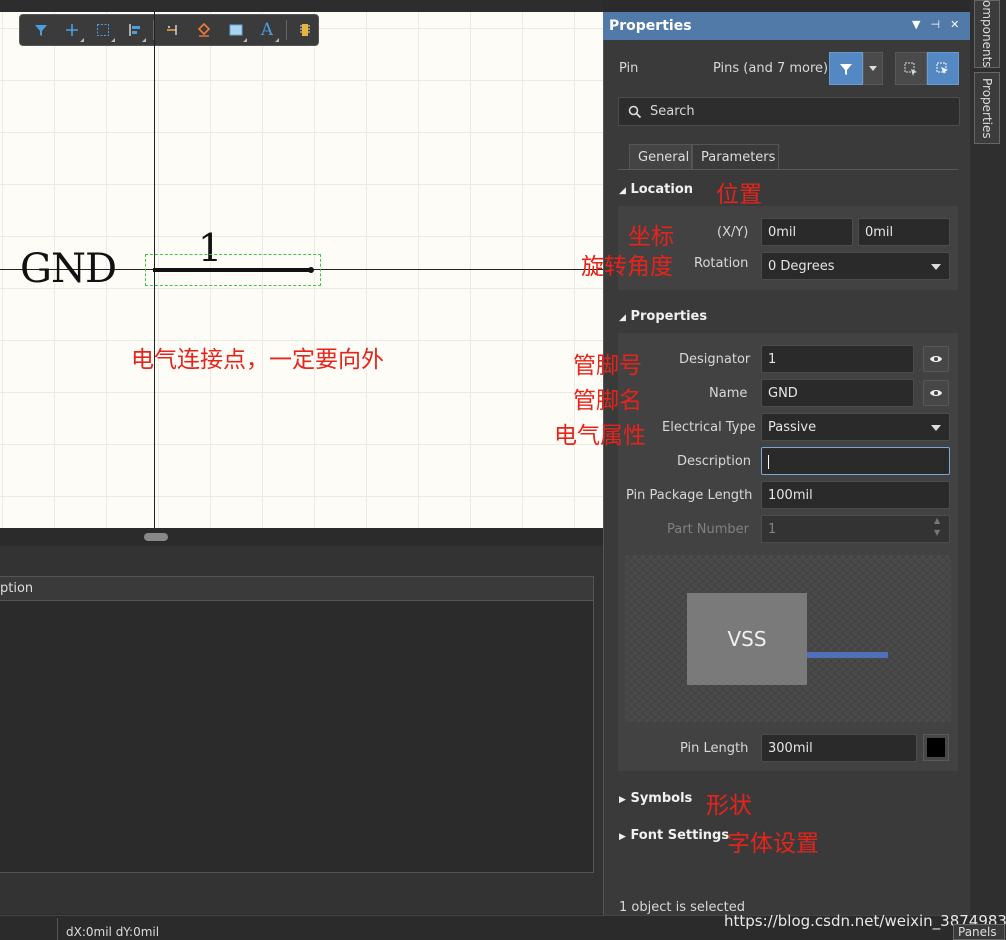  I want to click on pin-length-field: 300mil, so click(839, 748).